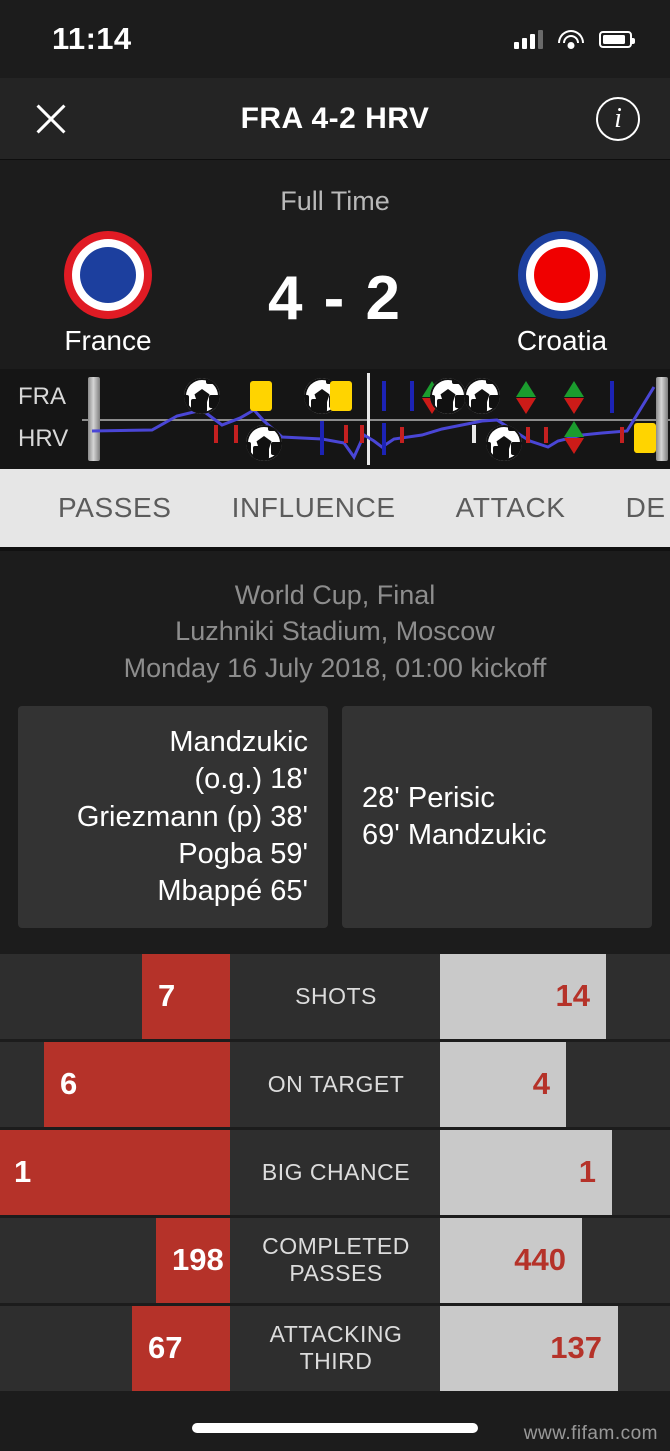 This screenshot has height=1451, width=670. I want to click on goal-entry: Pogba 59', so click(243, 853).